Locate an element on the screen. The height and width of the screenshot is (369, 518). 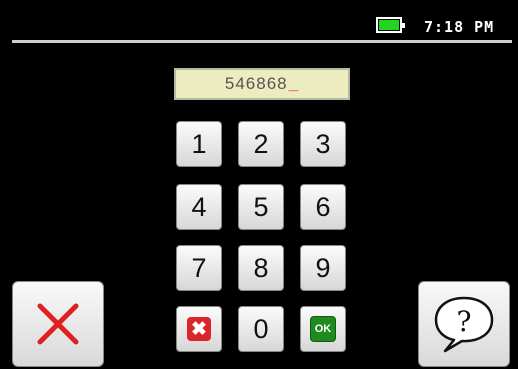
key-0: 0 is located at coordinates (261, 329).